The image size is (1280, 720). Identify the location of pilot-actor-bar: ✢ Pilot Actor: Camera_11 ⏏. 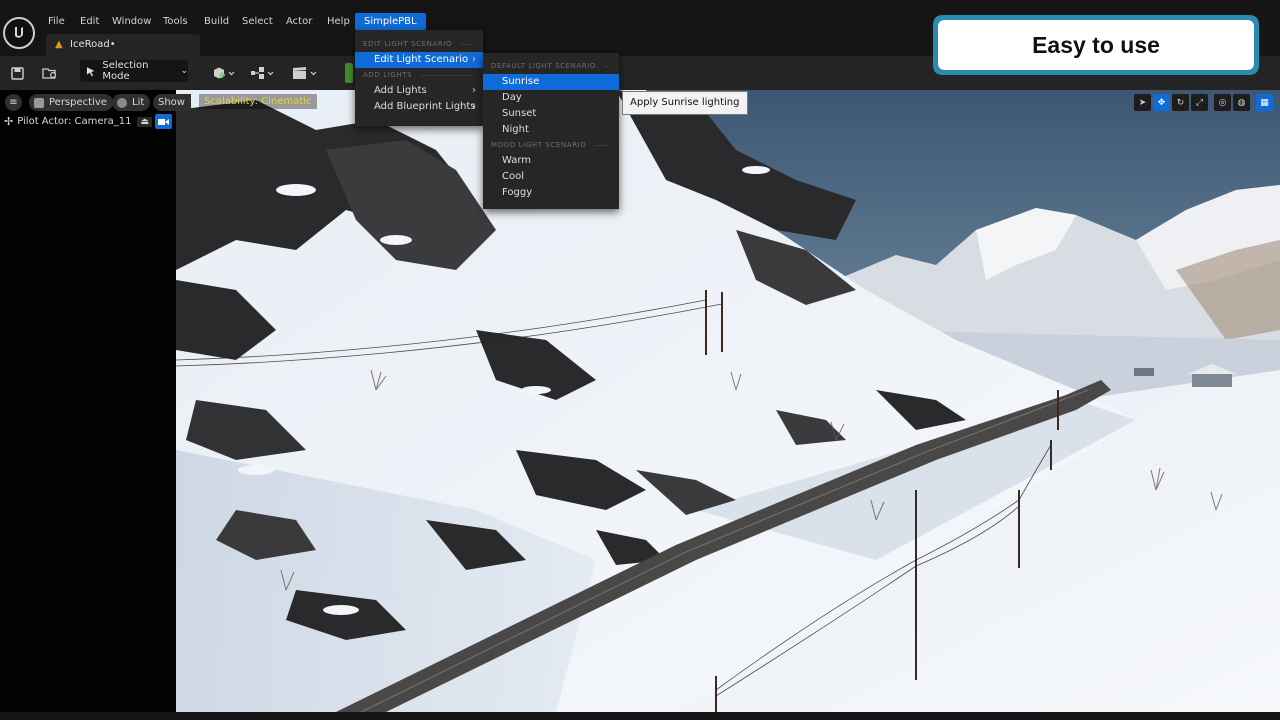
(88, 121).